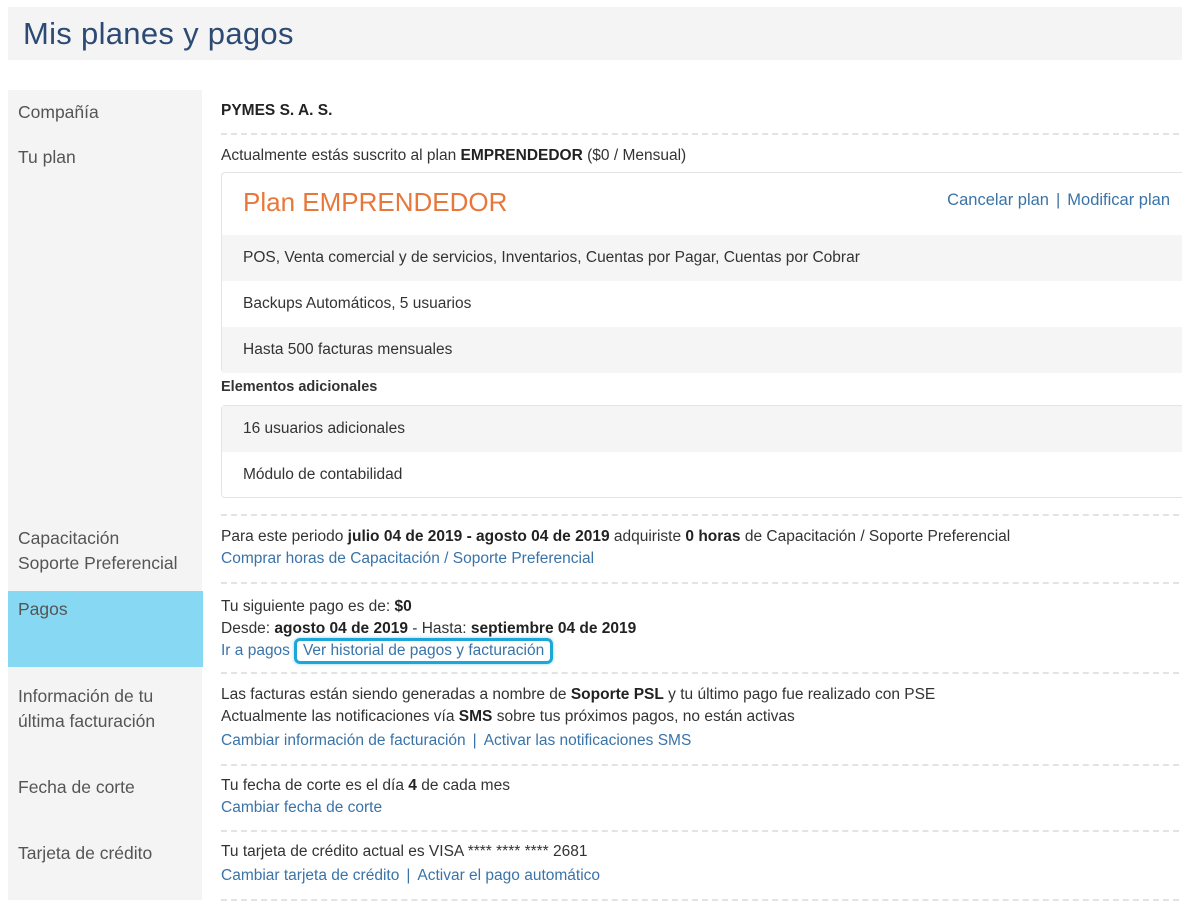  I want to click on sidebar-label-billing-line2: última facturación, so click(87, 721).